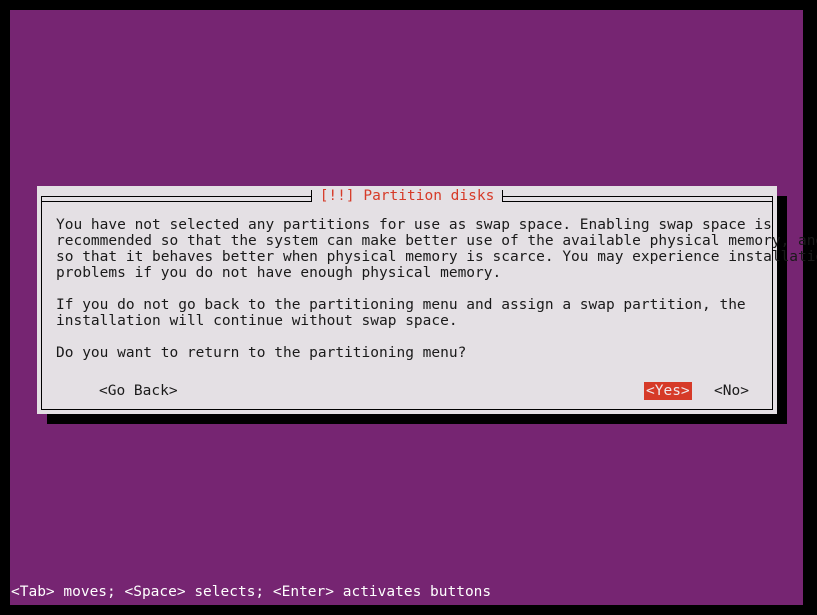 The height and width of the screenshot is (615, 817). What do you see at coordinates (668, 391) in the screenshot?
I see `yes-button: <Yes>` at bounding box center [668, 391].